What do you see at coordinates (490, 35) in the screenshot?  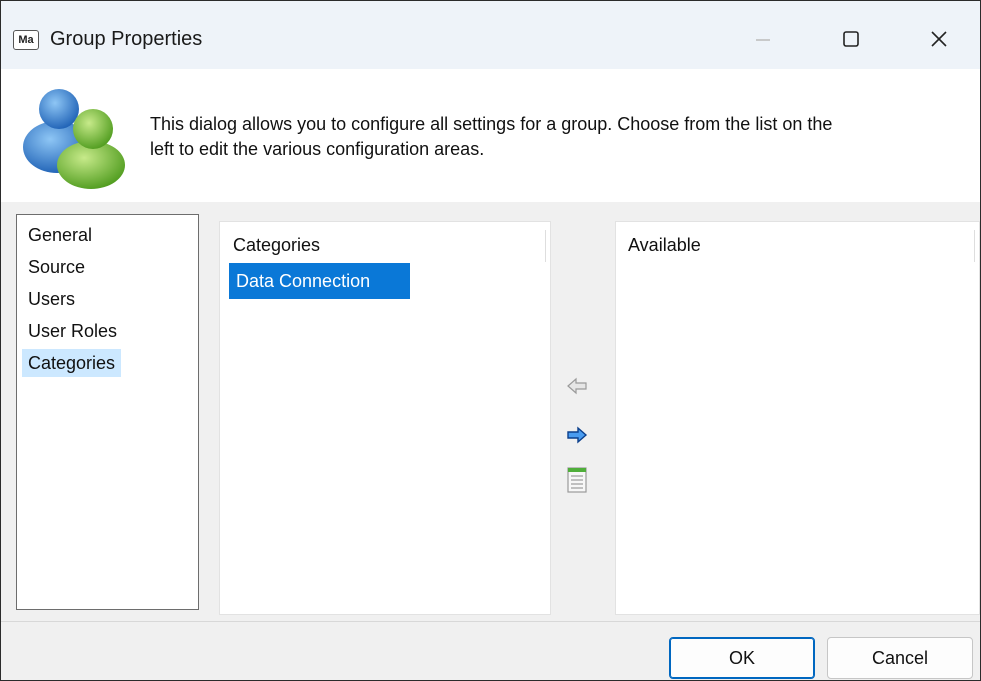 I see `title-bar: Ma Group Properties` at bounding box center [490, 35].